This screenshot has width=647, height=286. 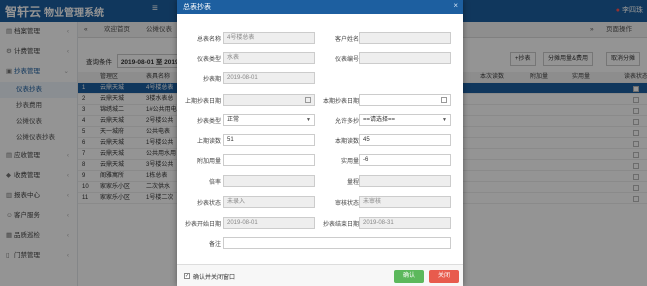 What do you see at coordinates (214, 183) in the screenshot?
I see `multiplier-label: 倍率` at bounding box center [214, 183].